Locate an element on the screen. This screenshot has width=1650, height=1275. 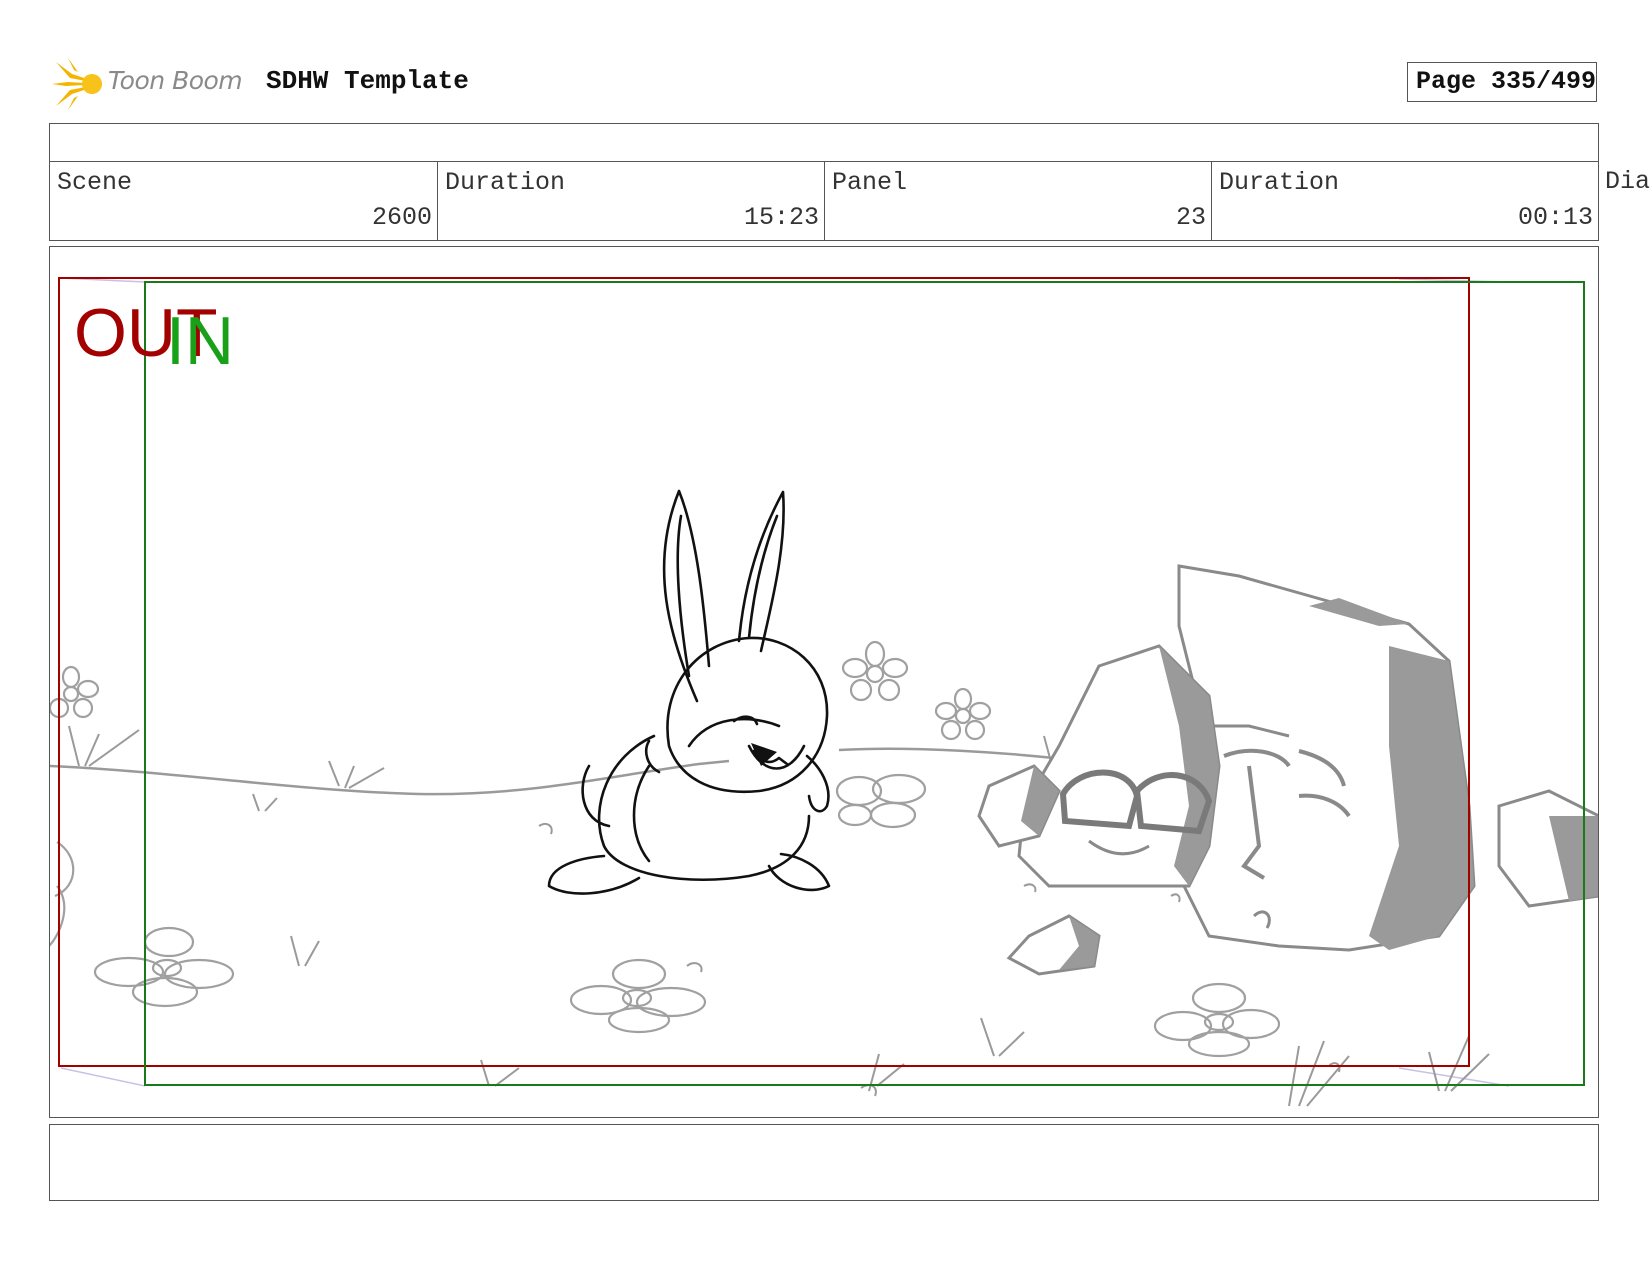
panel-cell: Panel 23 is located at coordinates (1018, 201).